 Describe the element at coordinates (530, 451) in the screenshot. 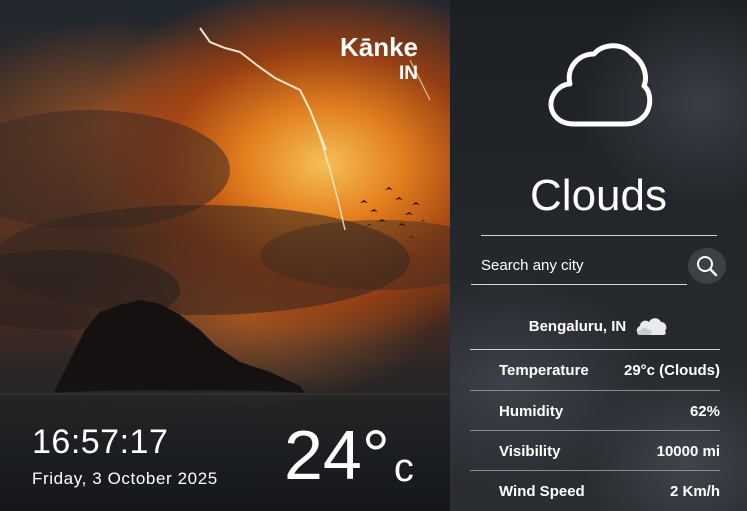

I see `detail-label: Visibility` at that location.